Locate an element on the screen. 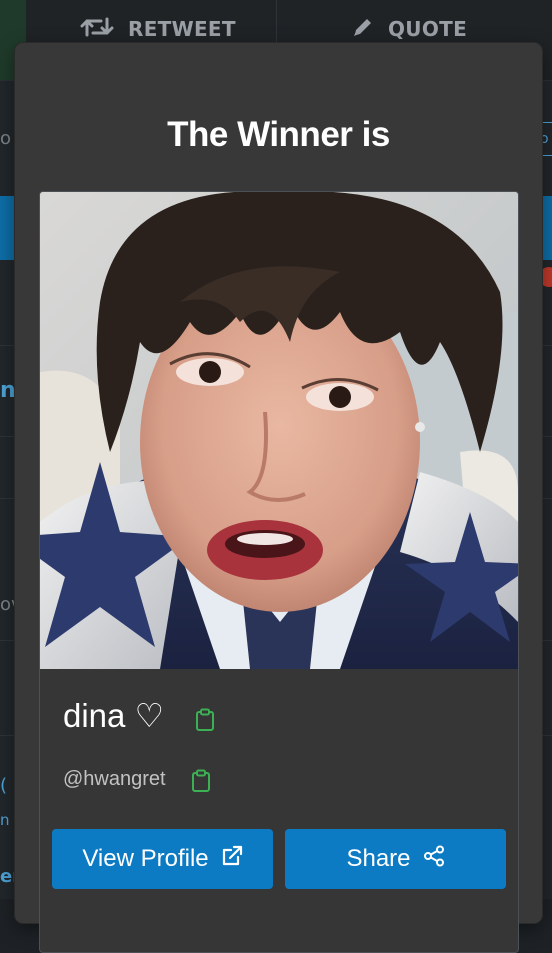 The image size is (552, 953). share-icon is located at coordinates (434, 859).